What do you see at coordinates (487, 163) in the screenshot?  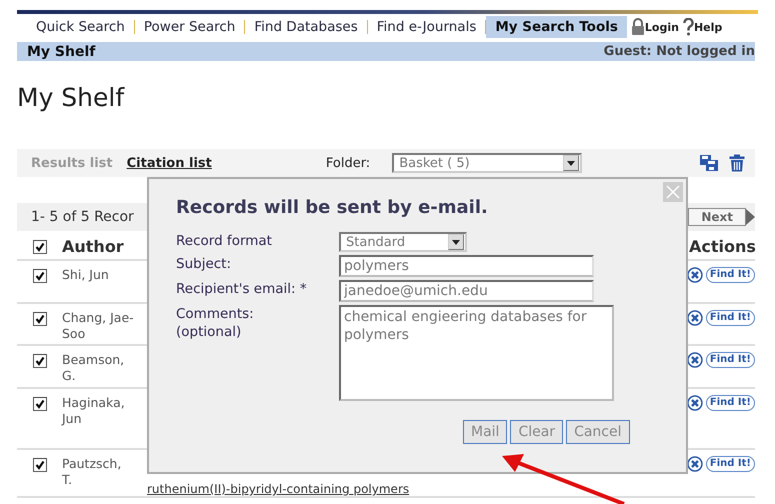 I see `folder-select: Basket ( 5)` at bounding box center [487, 163].